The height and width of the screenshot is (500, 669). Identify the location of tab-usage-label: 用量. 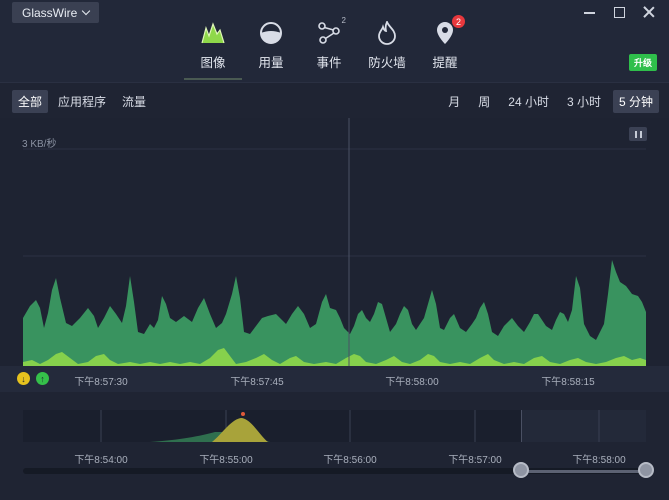
(271, 63).